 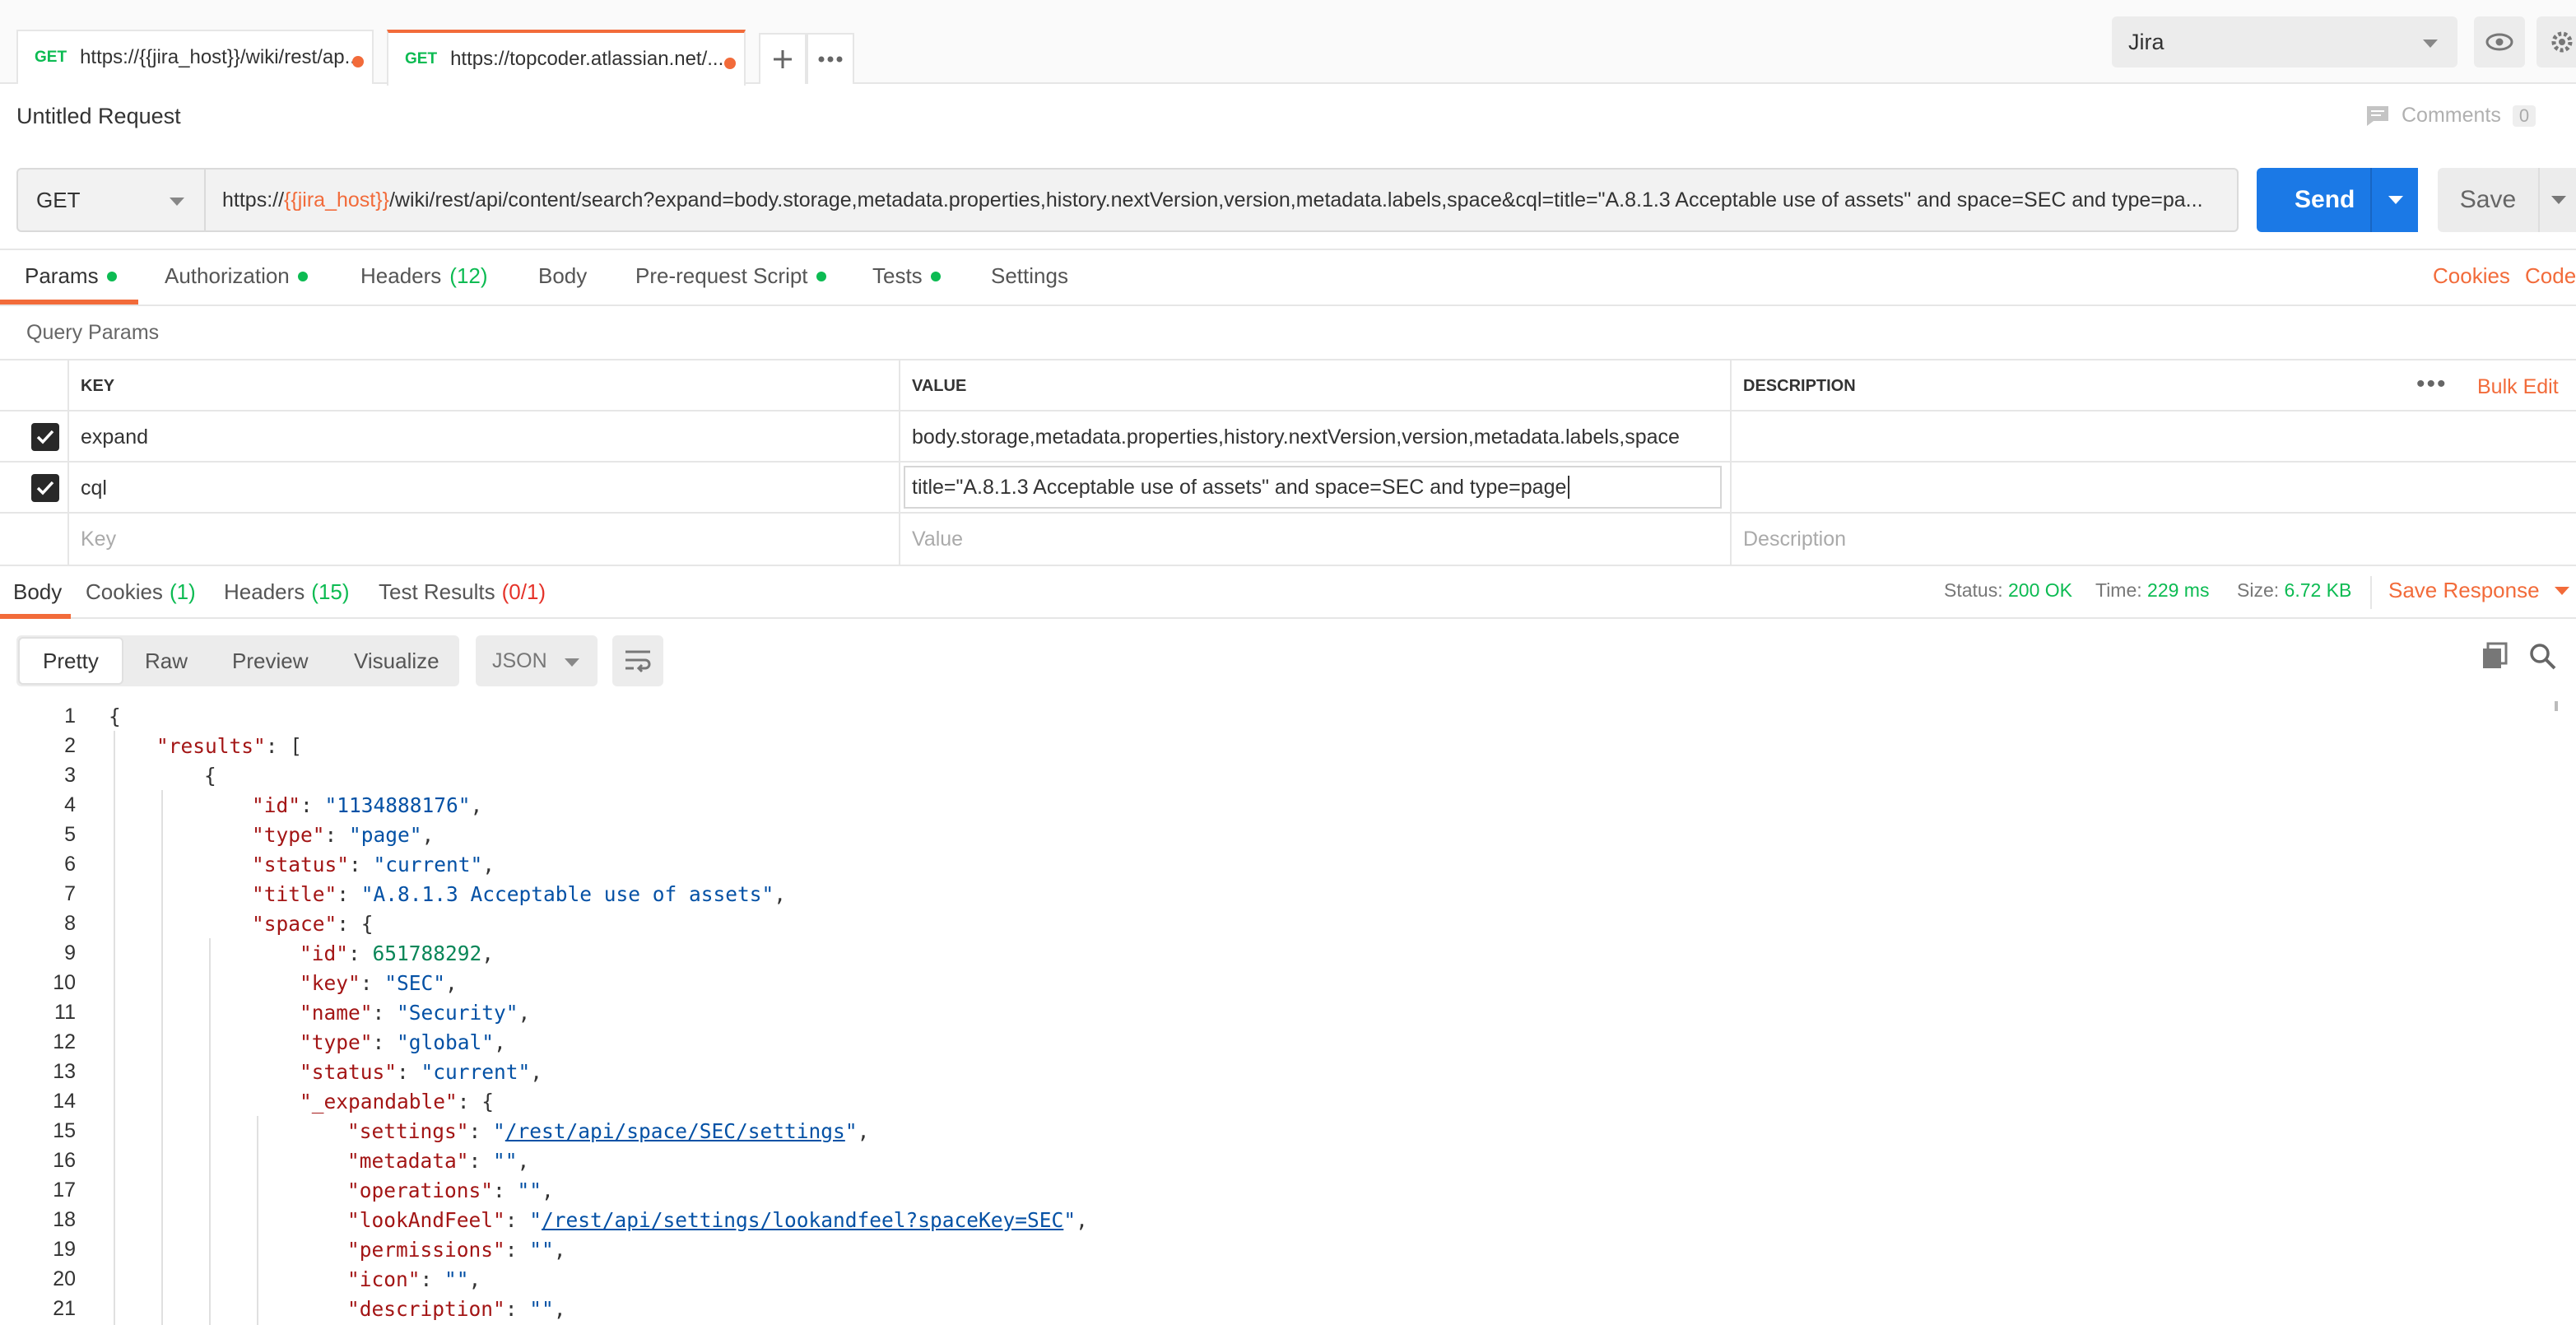 I want to click on line-number: 6, so click(x=70, y=864).